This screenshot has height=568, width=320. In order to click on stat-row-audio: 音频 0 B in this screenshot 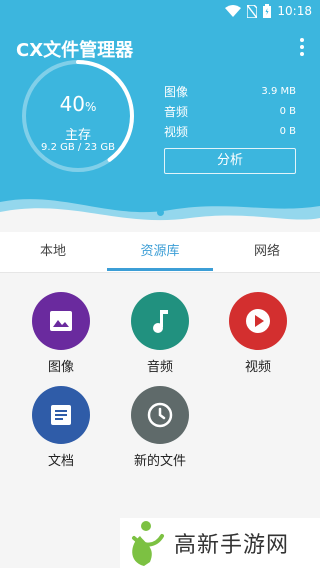, I will do `click(230, 112)`.